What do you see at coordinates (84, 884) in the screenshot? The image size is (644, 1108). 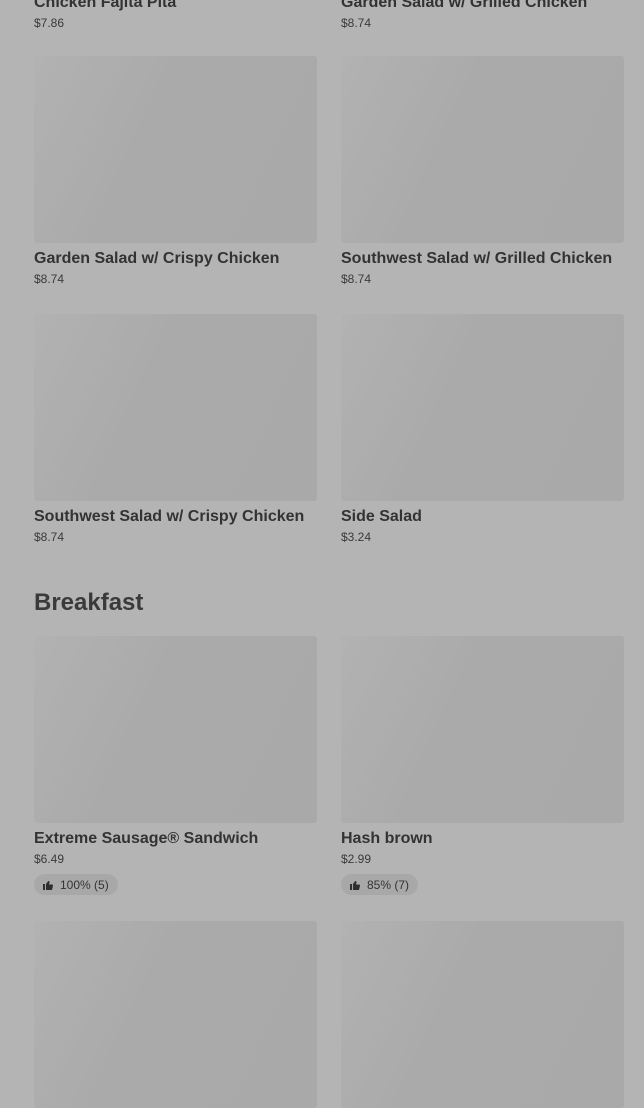 I see `rating-text: 100% (5)` at bounding box center [84, 884].